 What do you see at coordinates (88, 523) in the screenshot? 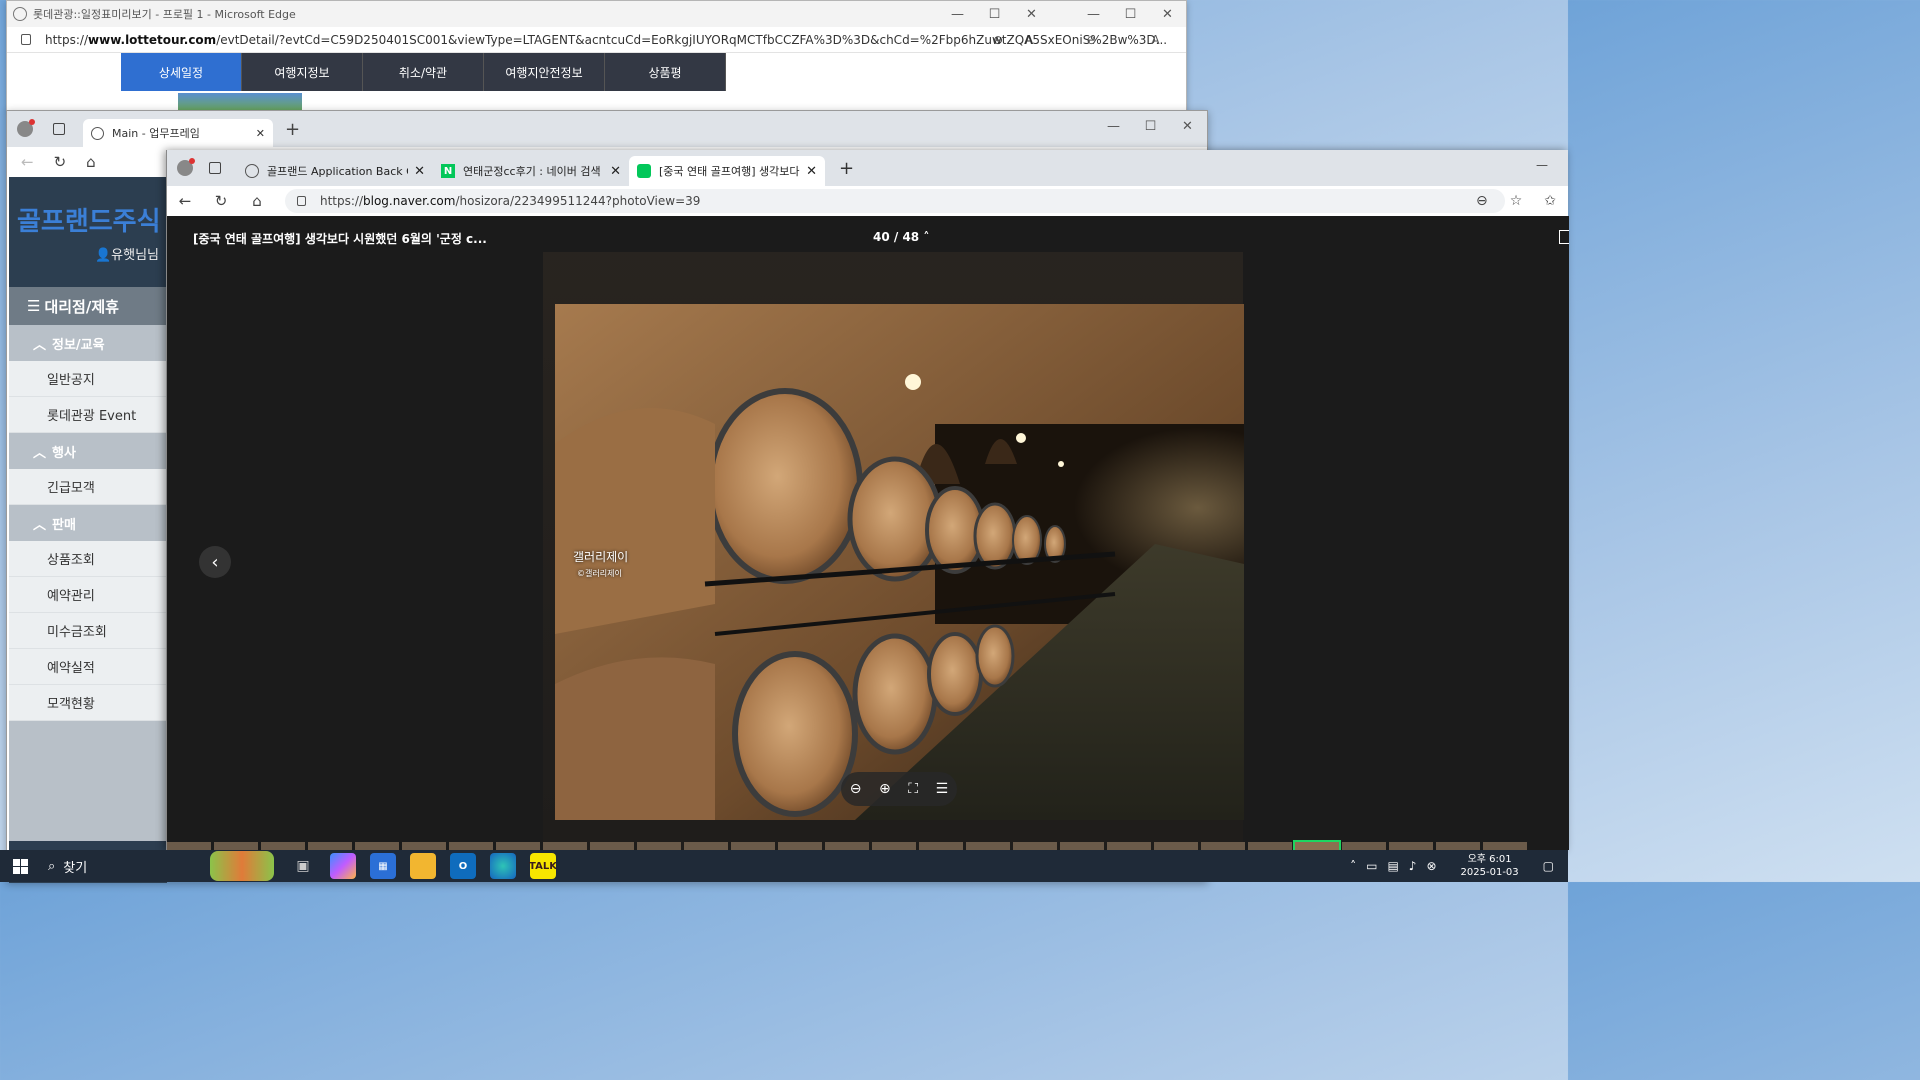
I see `sidebar-group-sales: ︿ 판매` at bounding box center [88, 523].